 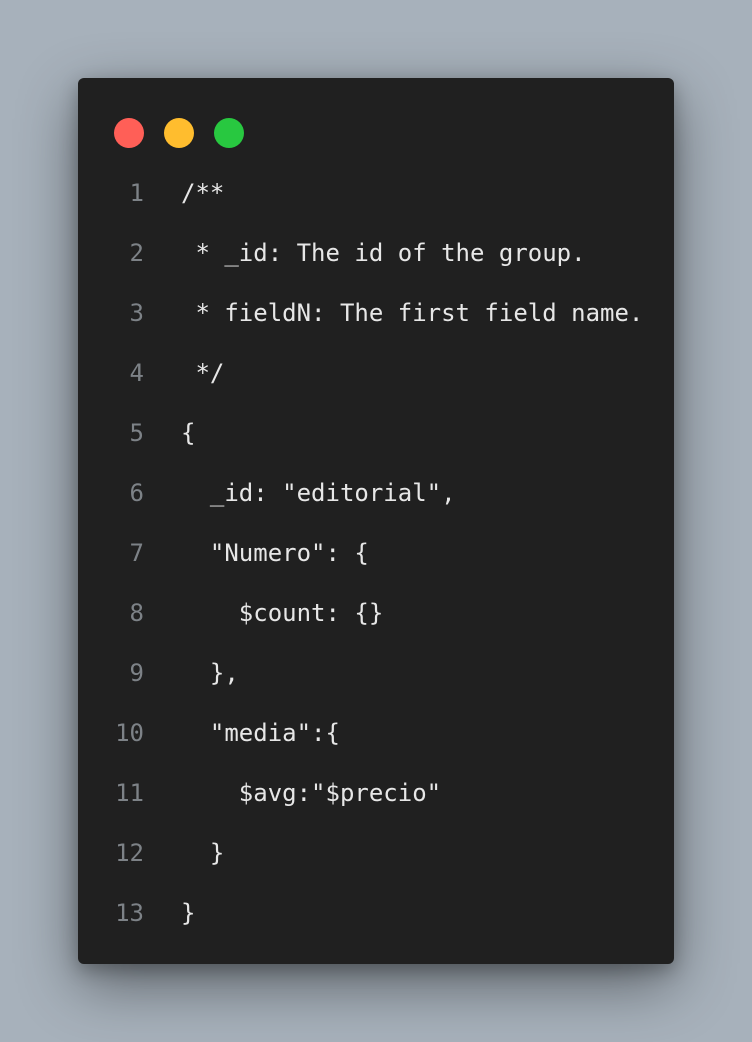 I want to click on code-text: },, so click(x=210, y=673).